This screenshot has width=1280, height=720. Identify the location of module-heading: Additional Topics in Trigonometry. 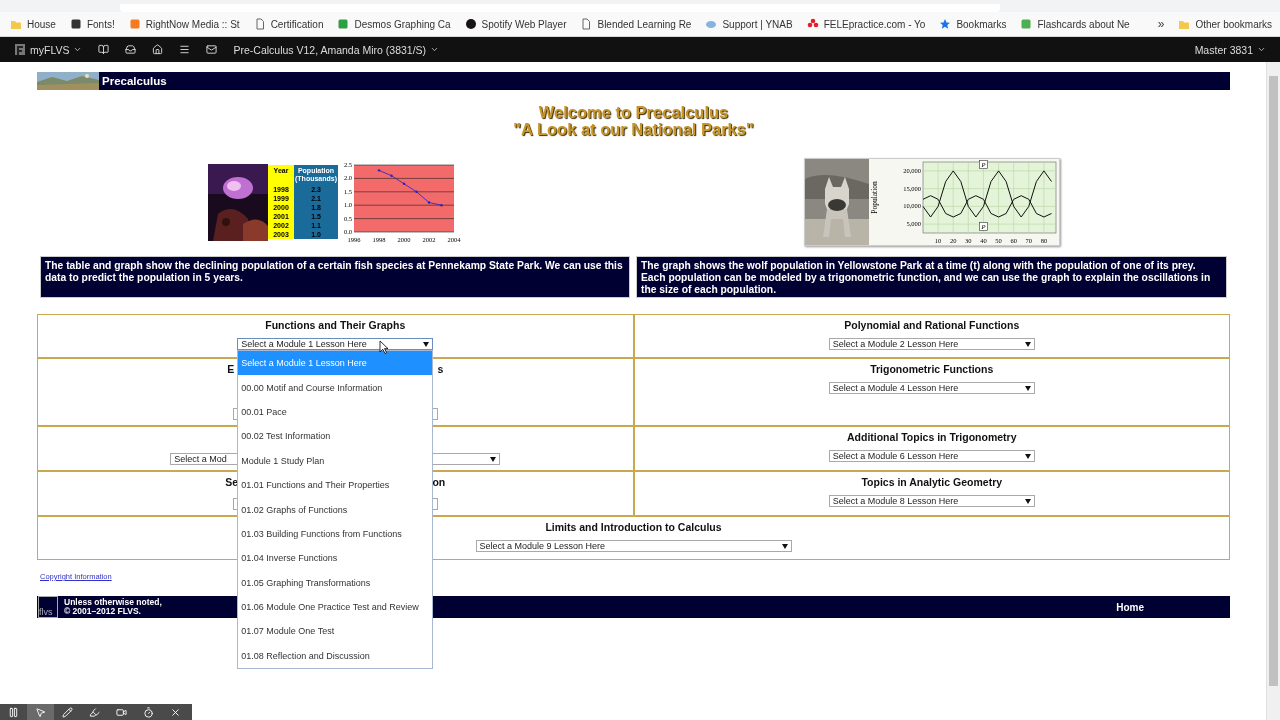
(931, 437).